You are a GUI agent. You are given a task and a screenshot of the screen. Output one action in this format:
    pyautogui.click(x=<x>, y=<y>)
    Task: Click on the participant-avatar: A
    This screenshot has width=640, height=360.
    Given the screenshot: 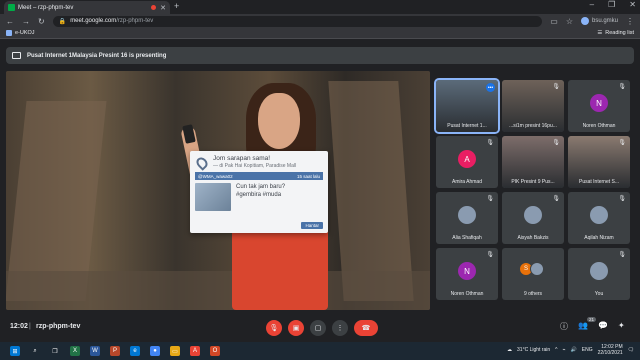 What is the action you would take?
    pyautogui.click(x=467, y=159)
    